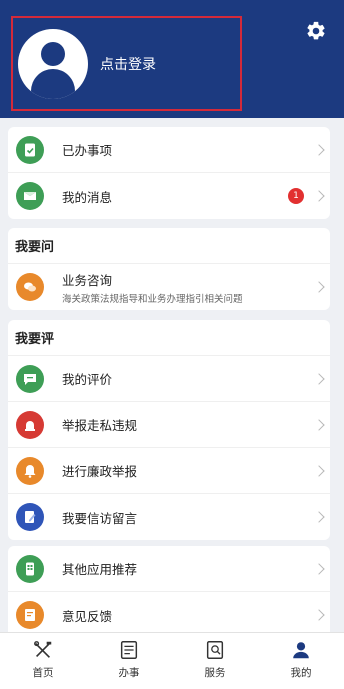 Image resolution: width=344 pixels, height=689 pixels. Describe the element at coordinates (87, 197) in the screenshot. I see `my-messages-label: 我的消息` at that location.